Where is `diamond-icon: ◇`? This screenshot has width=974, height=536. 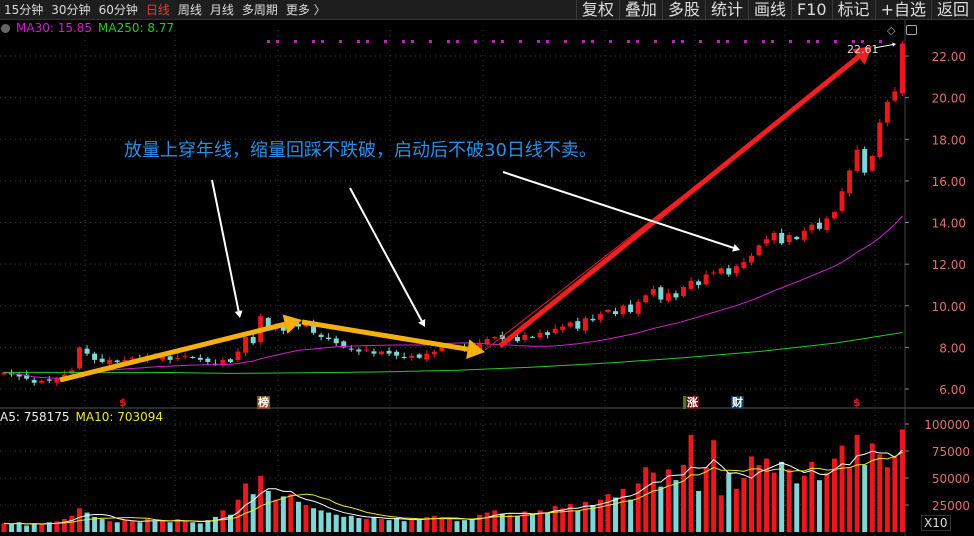 diamond-icon: ◇ is located at coordinates (891, 30).